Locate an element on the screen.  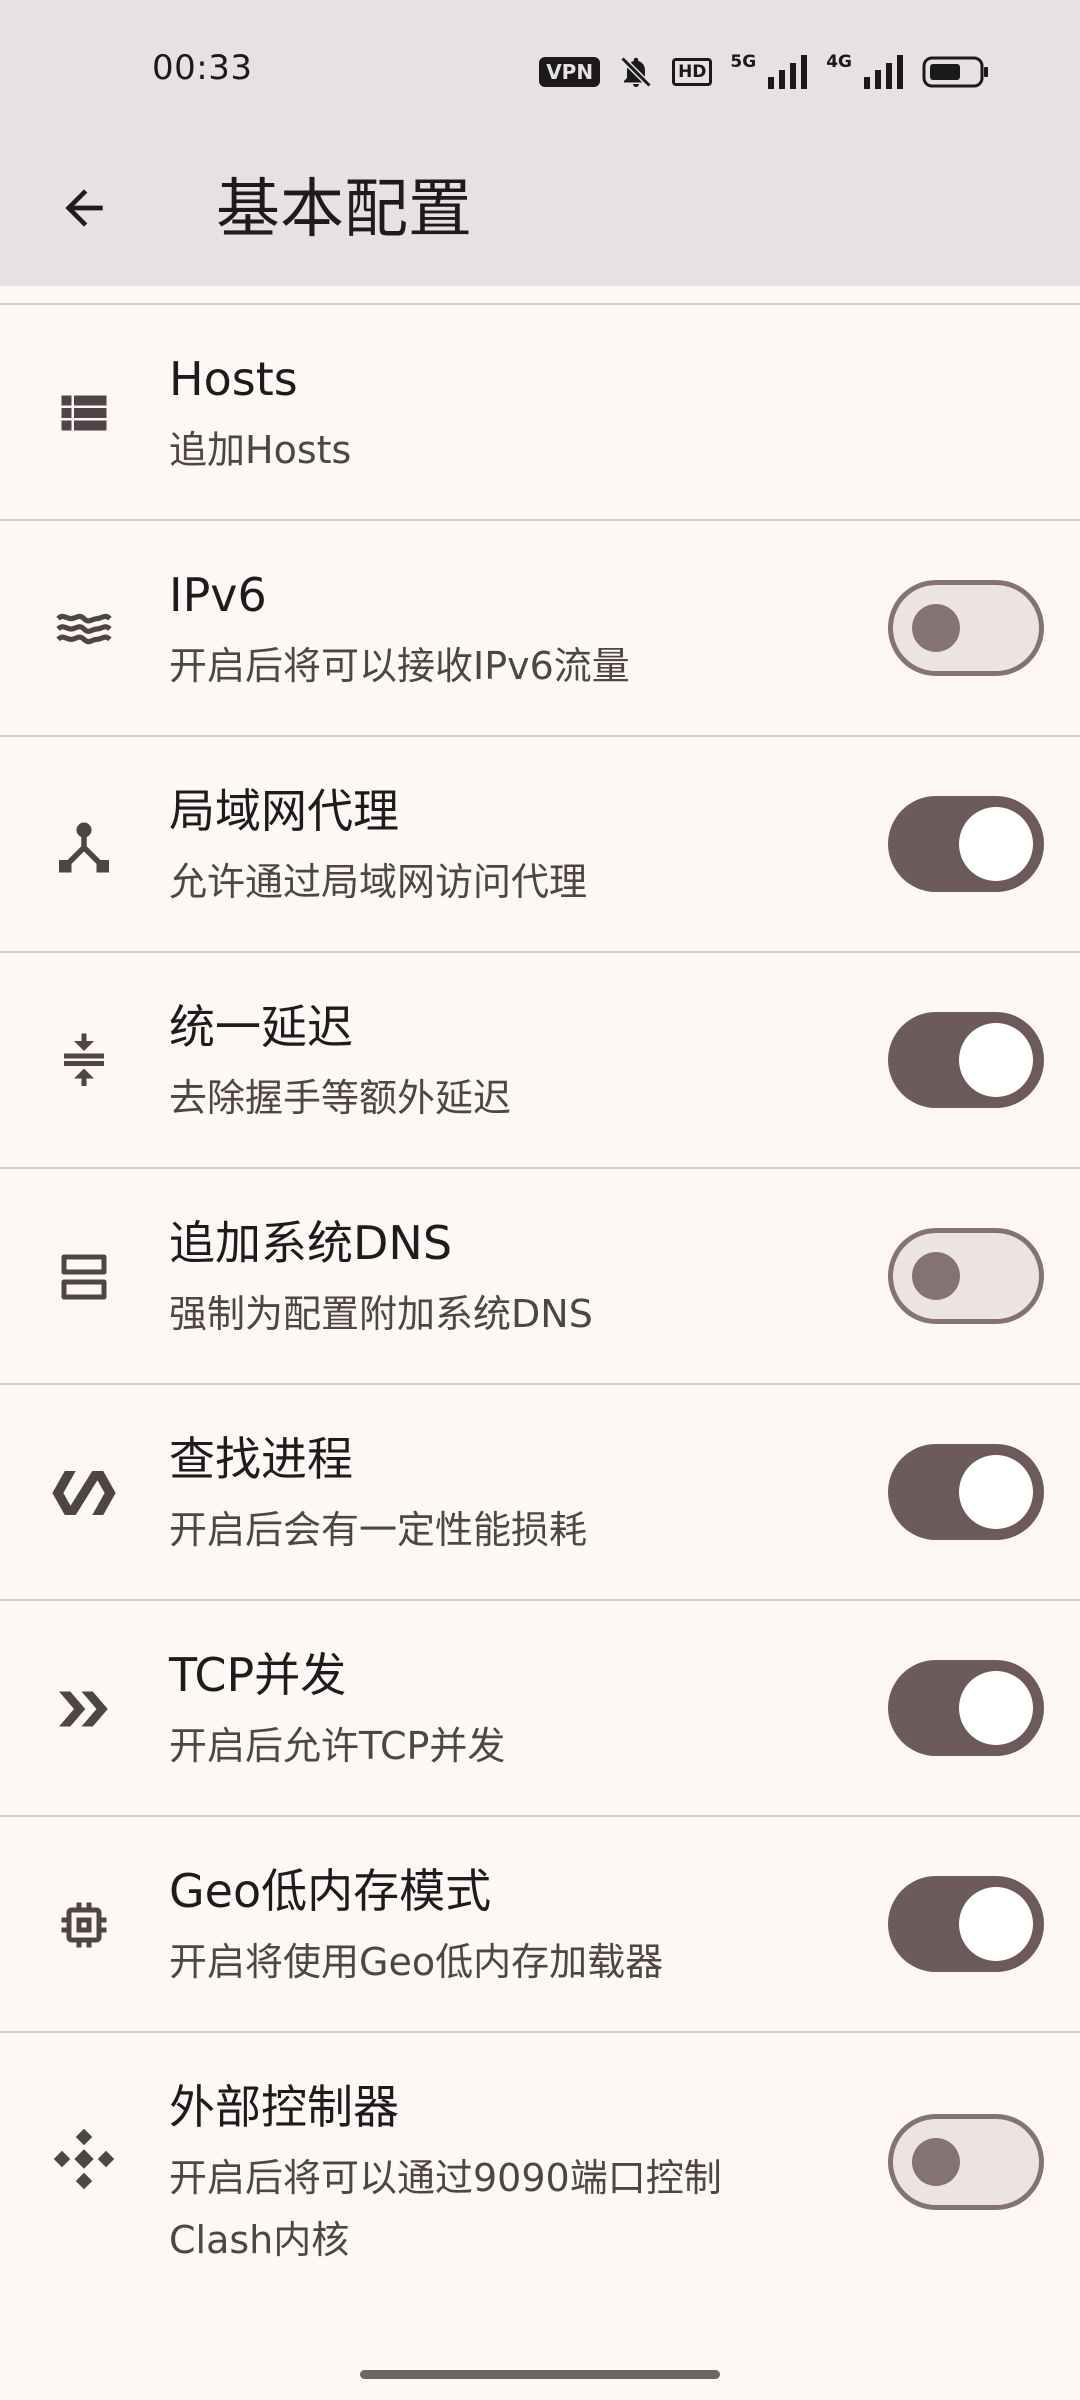
tcp-concurrent-toggle is located at coordinates (966, 1708).